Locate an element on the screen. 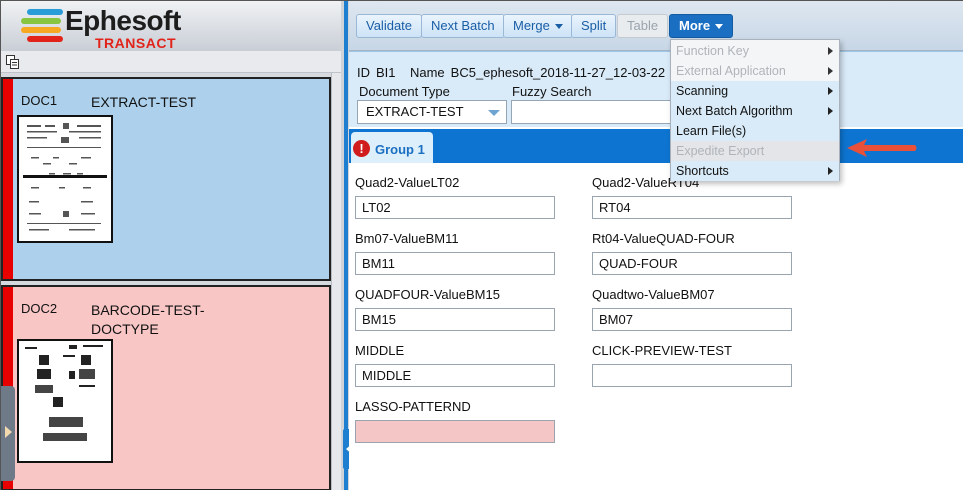 This screenshot has height=490, width=963. error-indicator is located at coordinates (8, 179).